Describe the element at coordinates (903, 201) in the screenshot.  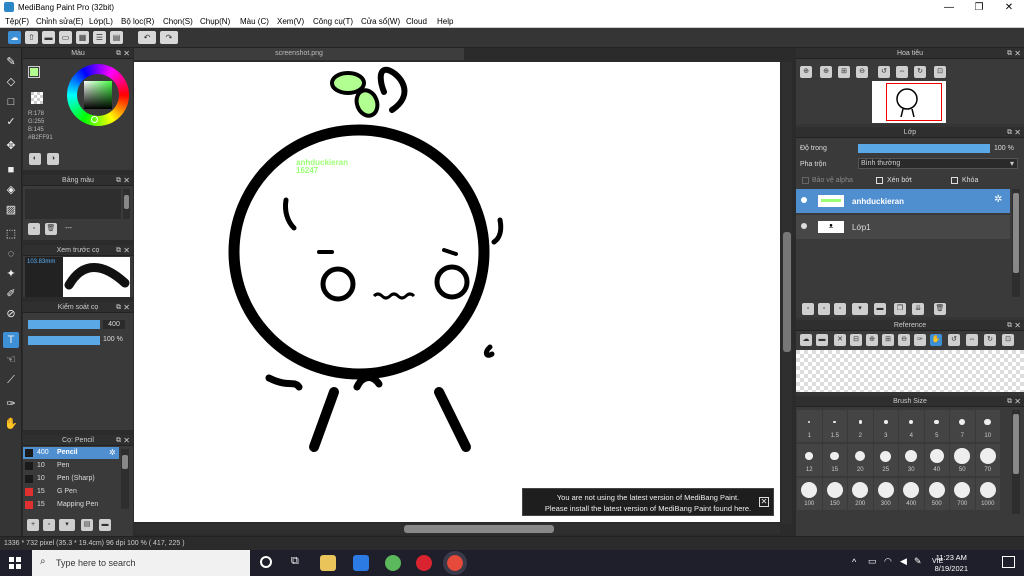
I see `layer-row: anhduckieran ✲` at that location.